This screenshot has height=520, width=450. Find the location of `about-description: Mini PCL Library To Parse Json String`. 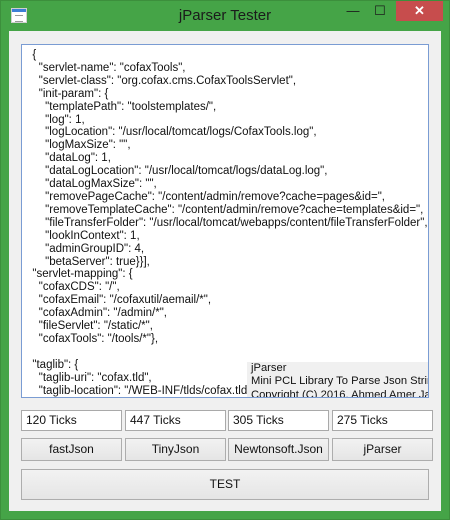

about-description: Mini PCL Library To Parse Json String is located at coordinates (340, 381).